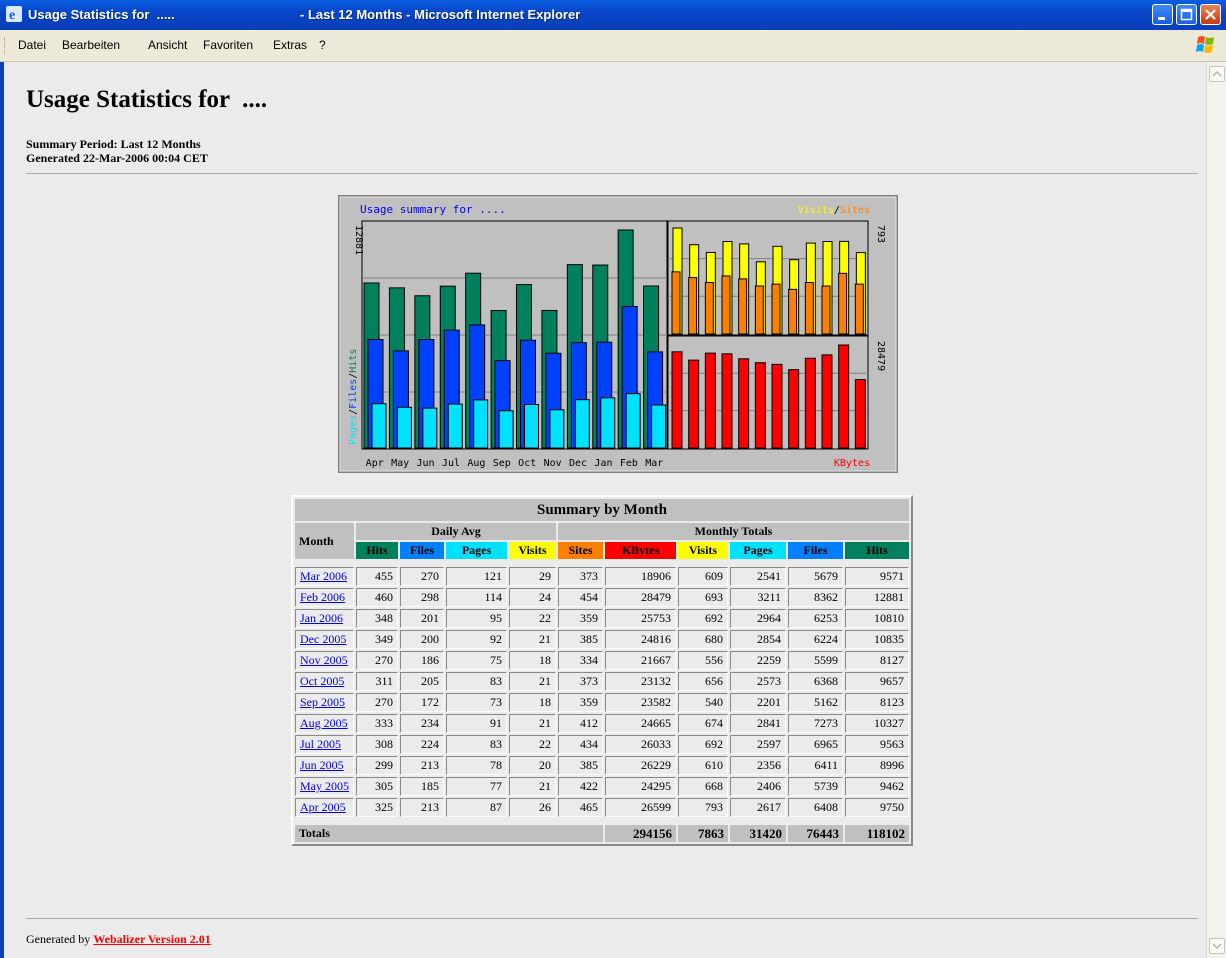 The width and height of the screenshot is (1226, 958). What do you see at coordinates (1186, 14) in the screenshot?
I see `maximize-button` at bounding box center [1186, 14].